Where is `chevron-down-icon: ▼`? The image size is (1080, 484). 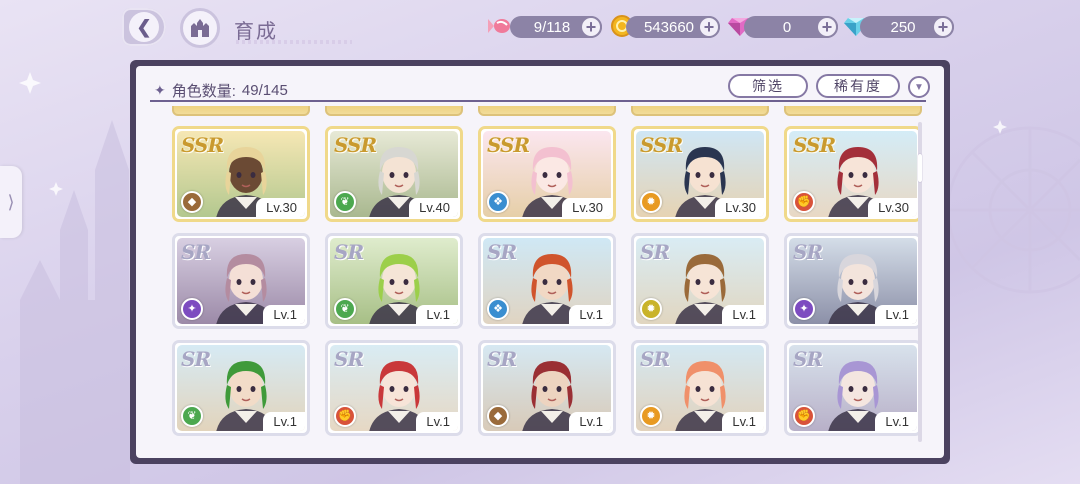 chevron-down-icon: ▼ is located at coordinates (919, 87).